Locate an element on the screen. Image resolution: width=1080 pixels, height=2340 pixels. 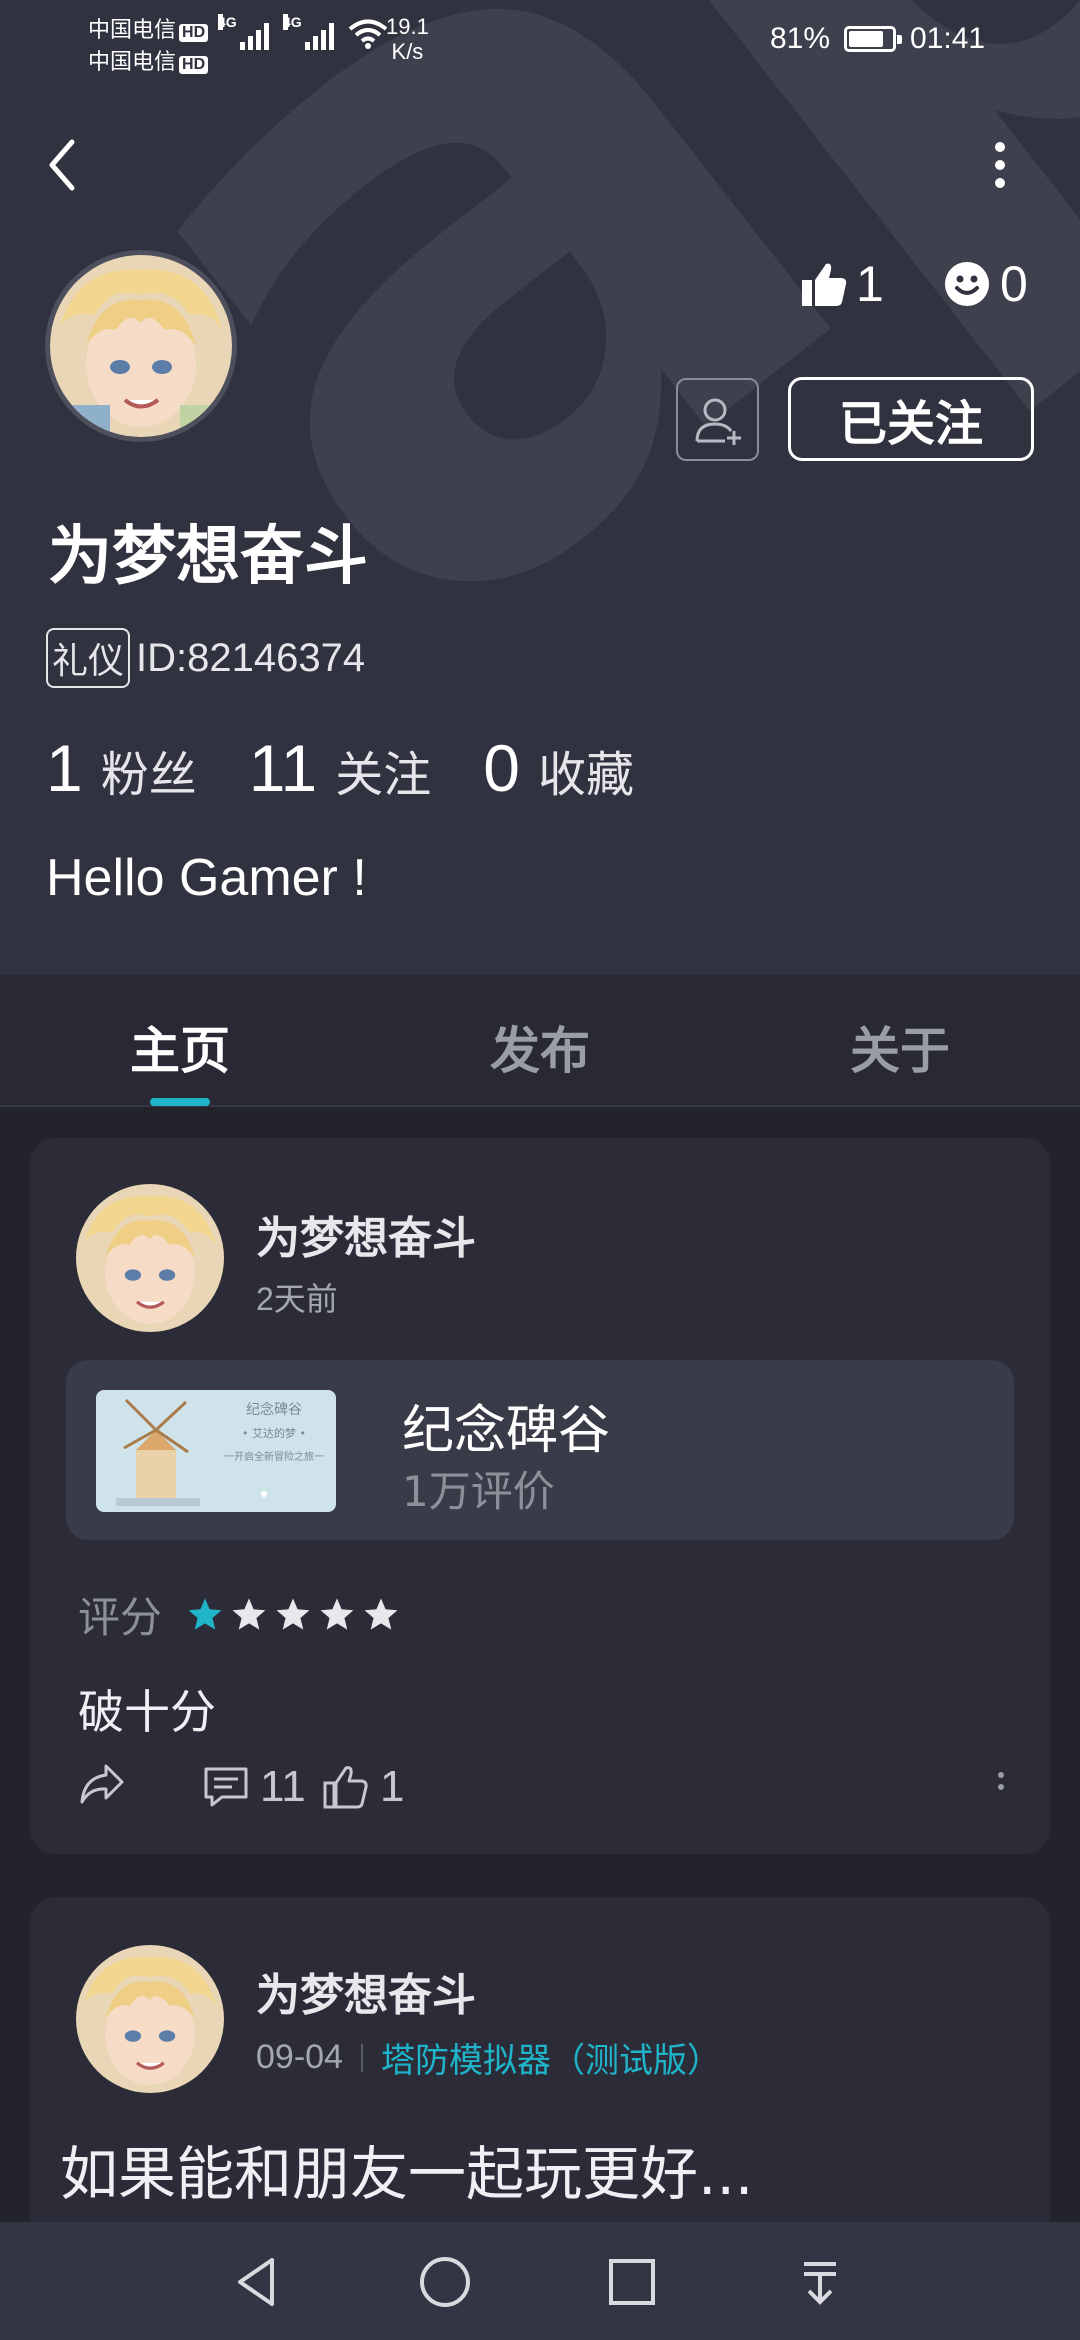
follow-button: 已关注 is located at coordinates (911, 419).